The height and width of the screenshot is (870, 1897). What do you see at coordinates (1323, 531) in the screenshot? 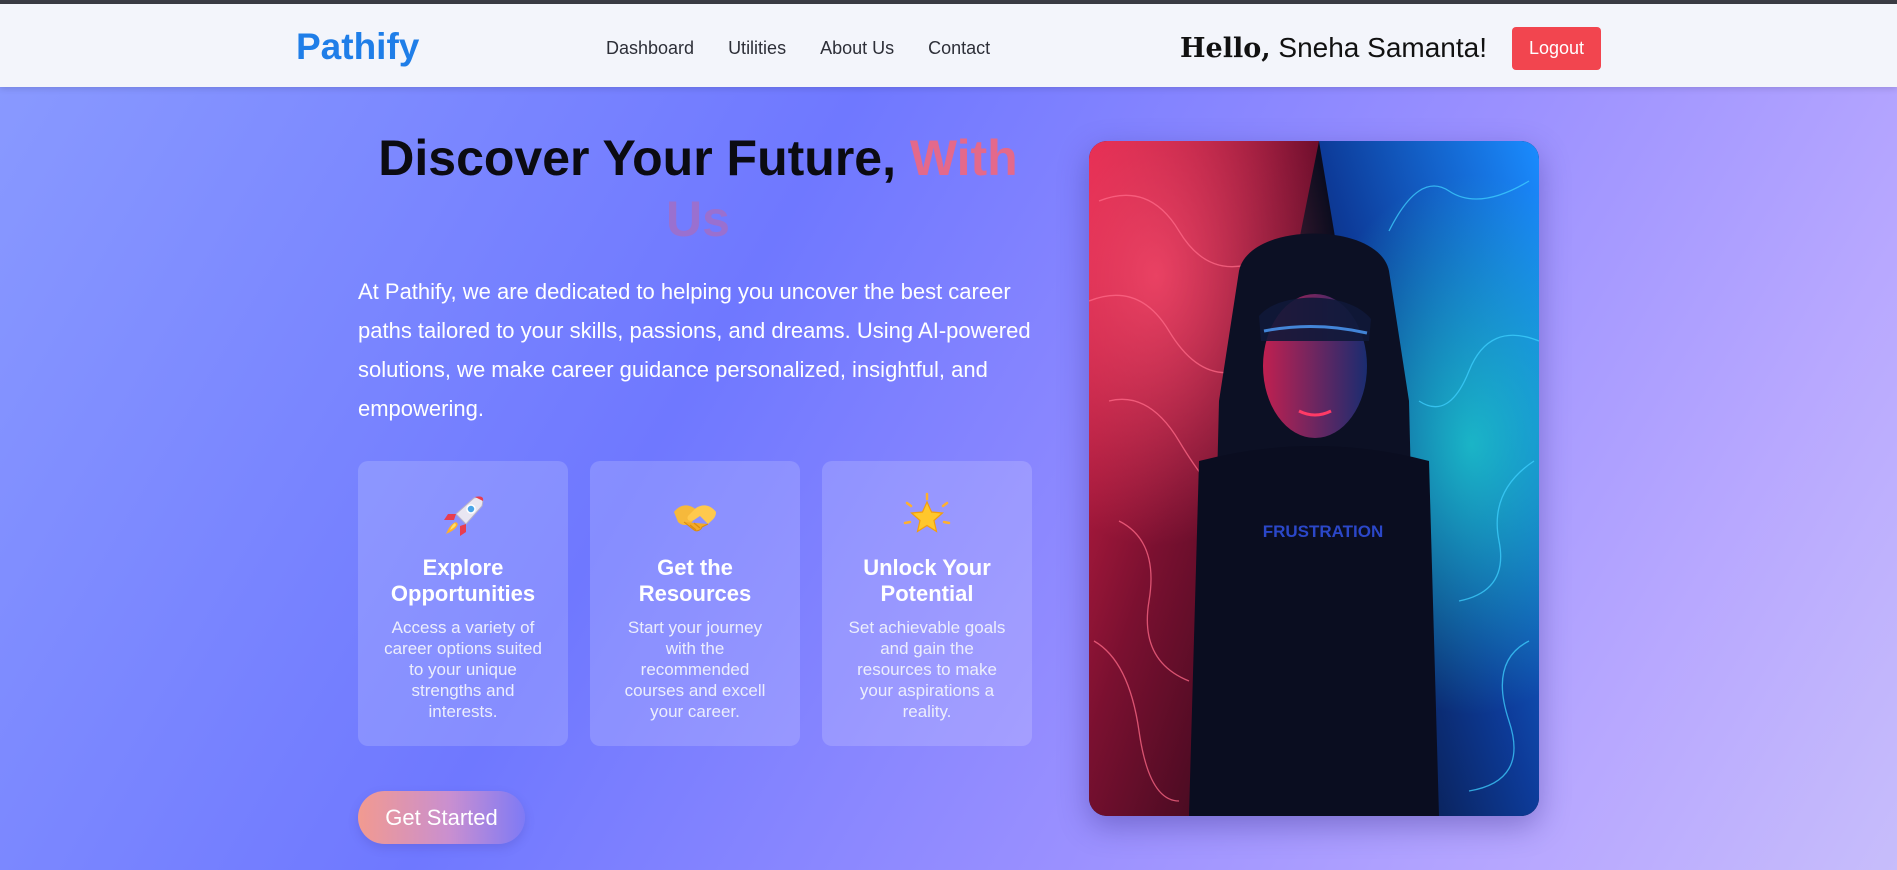
I see `photo-shirt-text: FRUSTRATION` at bounding box center [1323, 531].